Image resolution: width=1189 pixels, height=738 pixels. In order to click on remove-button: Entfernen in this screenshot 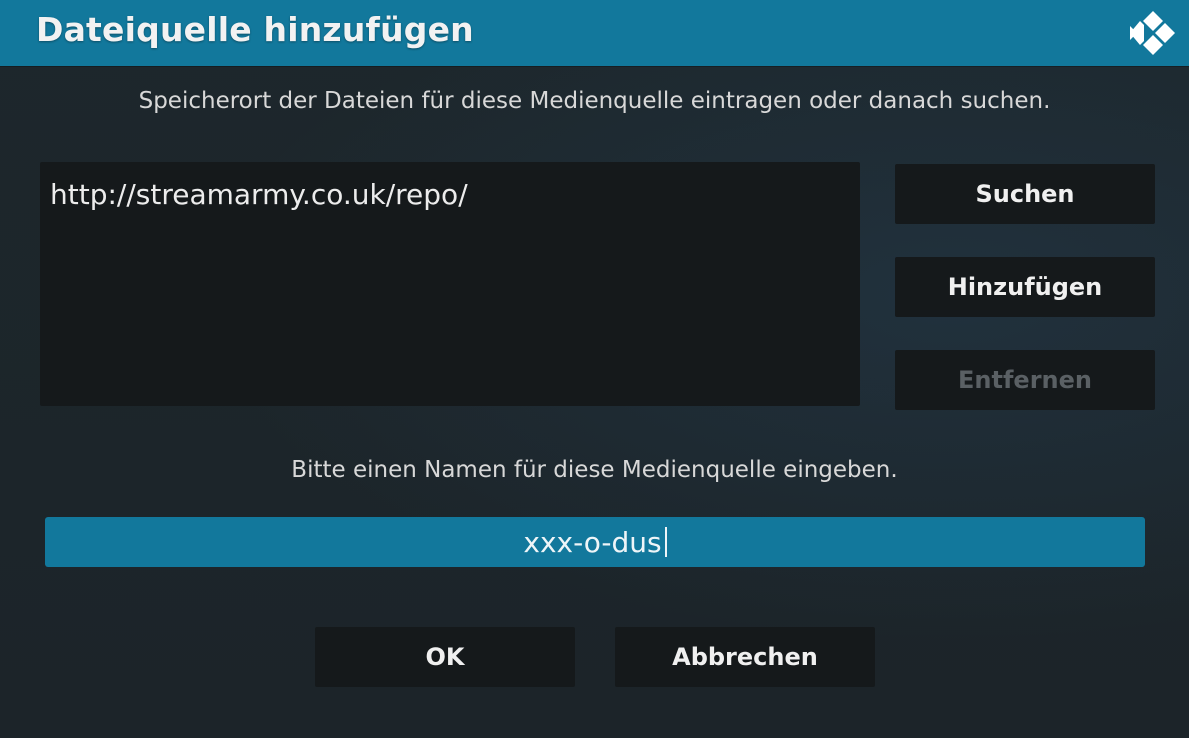, I will do `click(1025, 380)`.